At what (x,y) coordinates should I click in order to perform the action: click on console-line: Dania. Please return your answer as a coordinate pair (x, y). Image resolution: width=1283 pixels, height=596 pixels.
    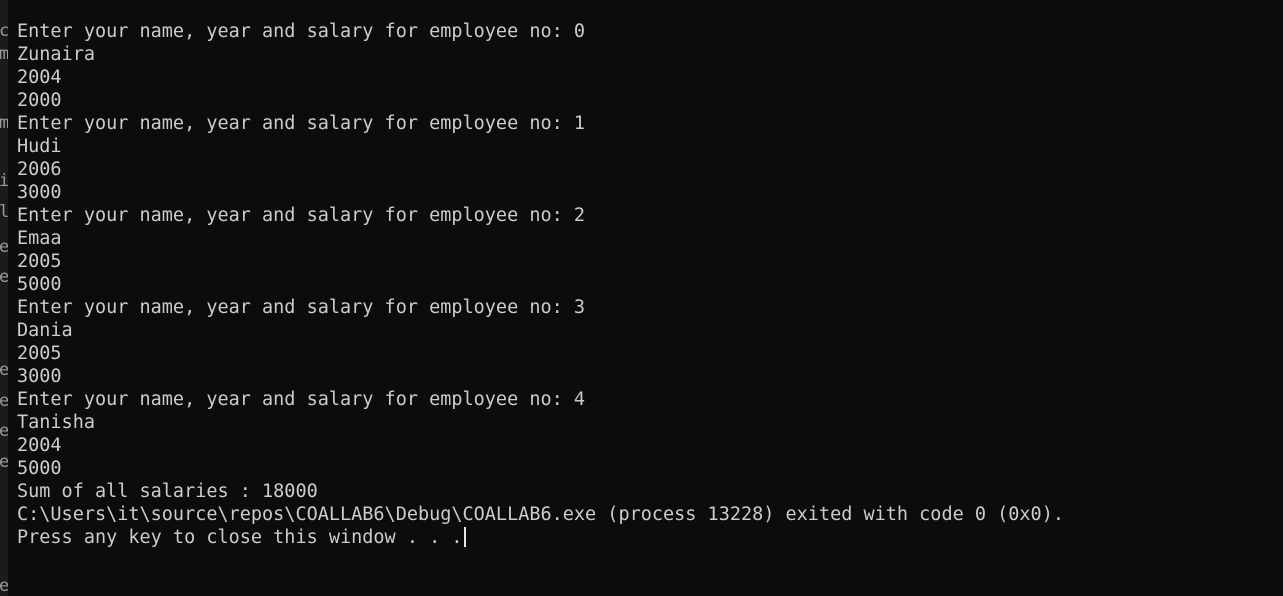
    Looking at the image, I should click on (45, 330).